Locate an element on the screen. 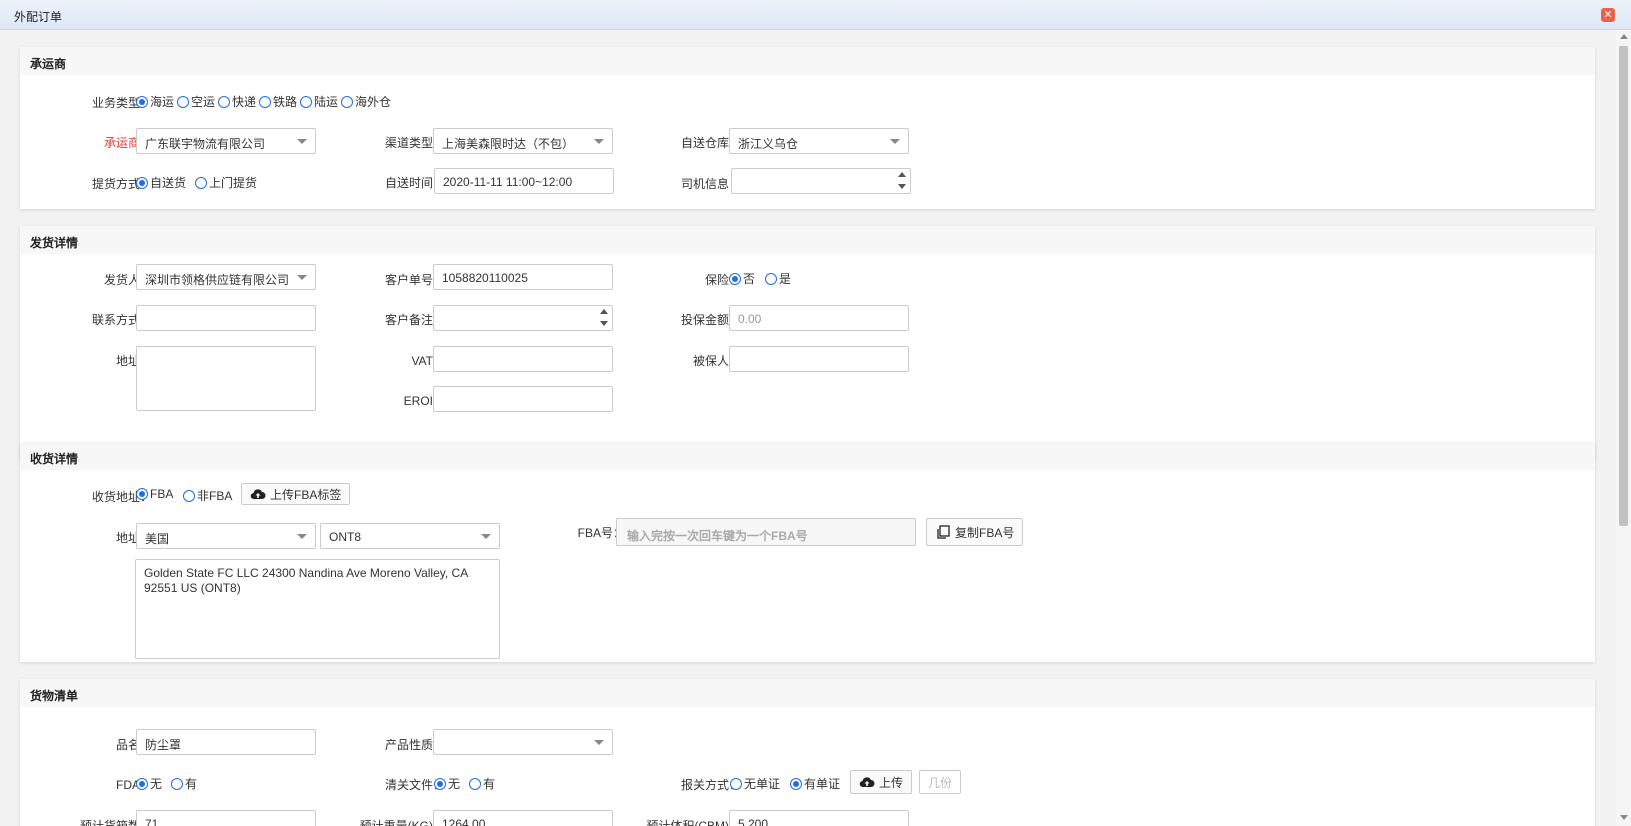  declaration-radio-with-docs: 有单证 is located at coordinates (815, 783).